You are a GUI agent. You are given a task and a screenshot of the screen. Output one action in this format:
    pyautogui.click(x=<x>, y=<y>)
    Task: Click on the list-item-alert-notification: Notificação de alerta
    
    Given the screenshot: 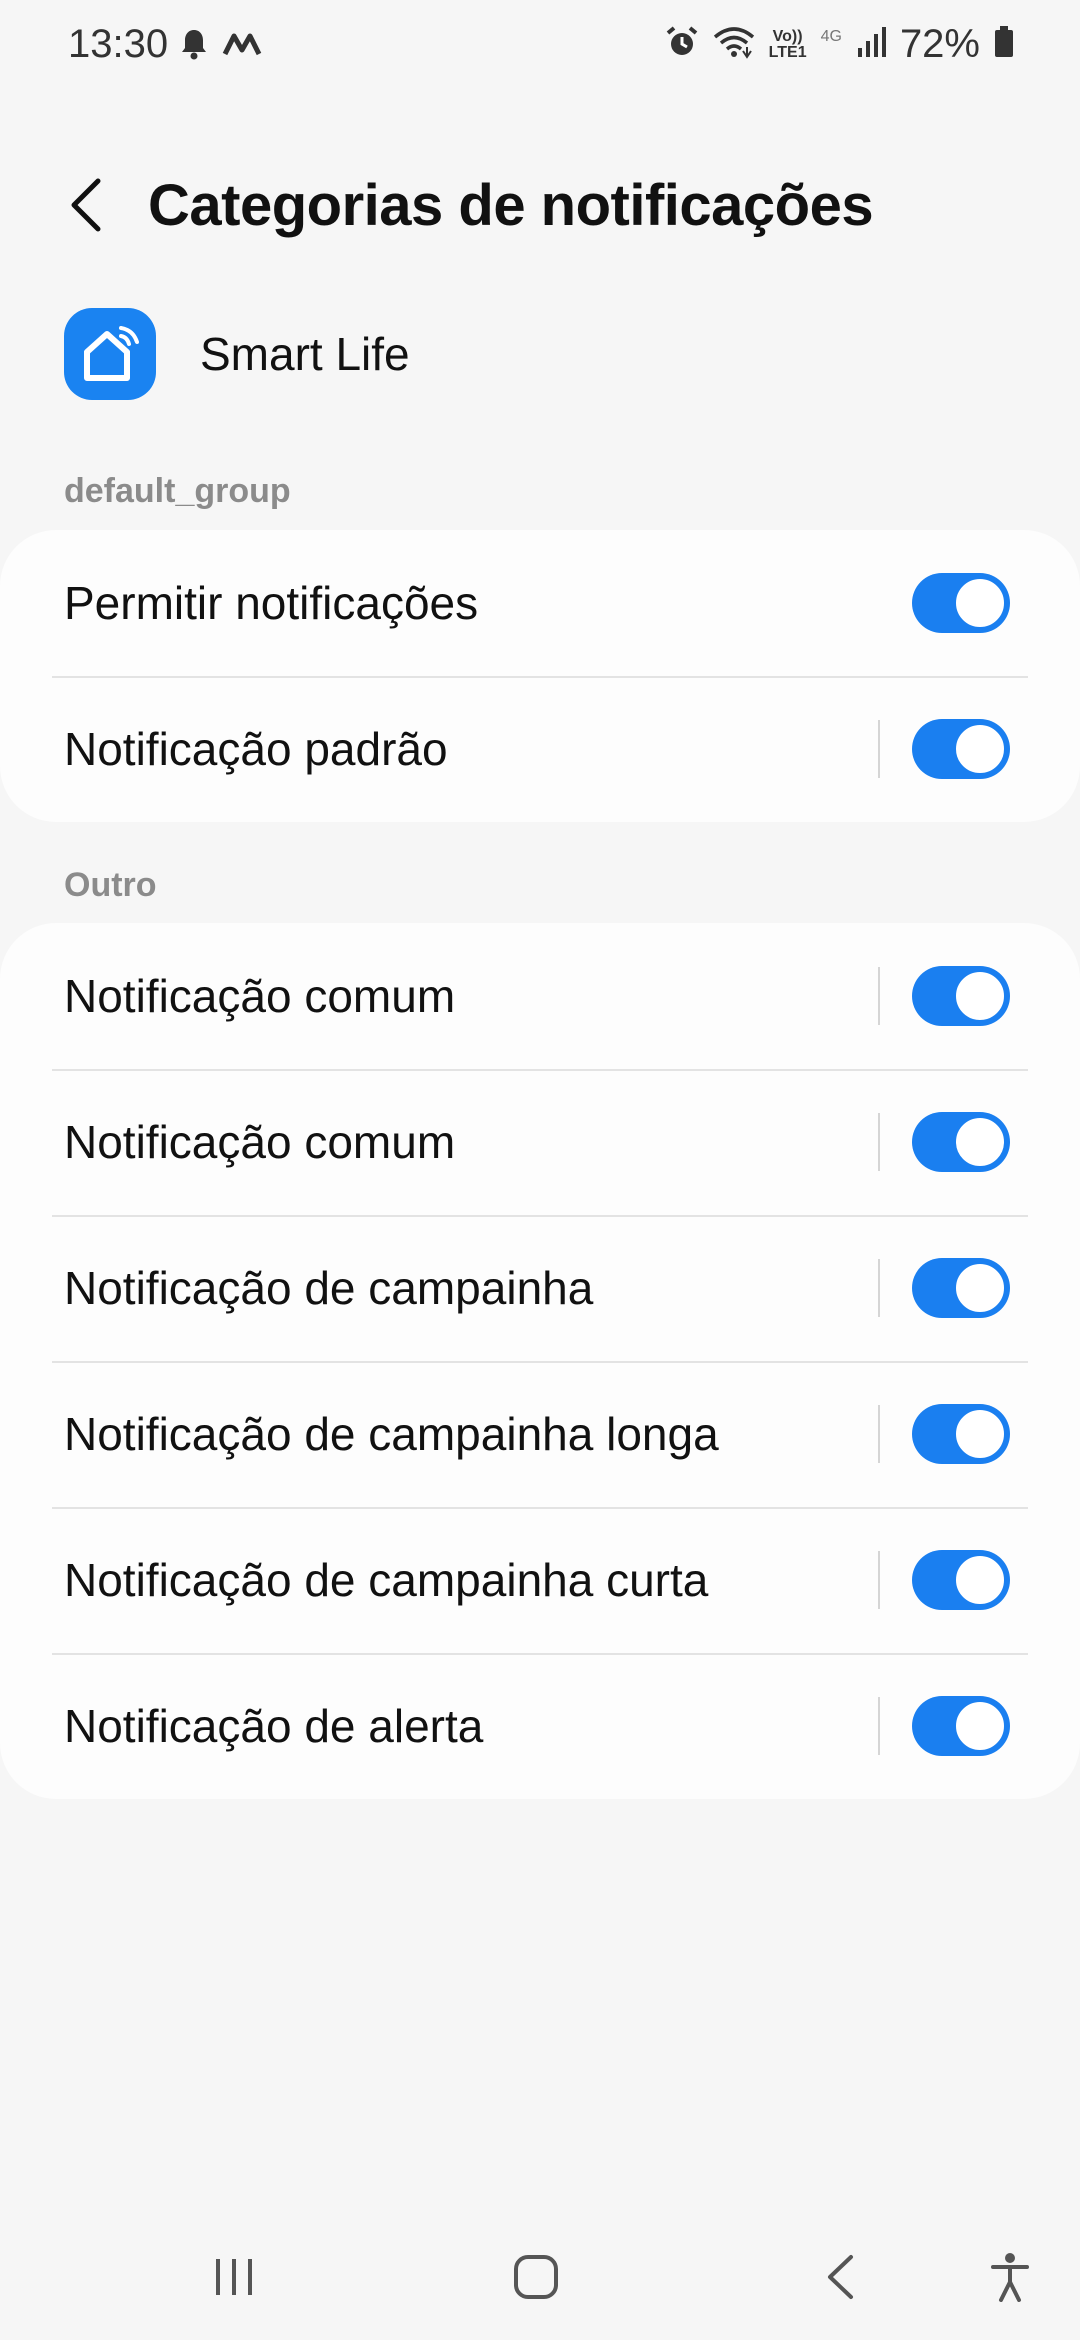 What is the action you would take?
    pyautogui.click(x=540, y=1726)
    